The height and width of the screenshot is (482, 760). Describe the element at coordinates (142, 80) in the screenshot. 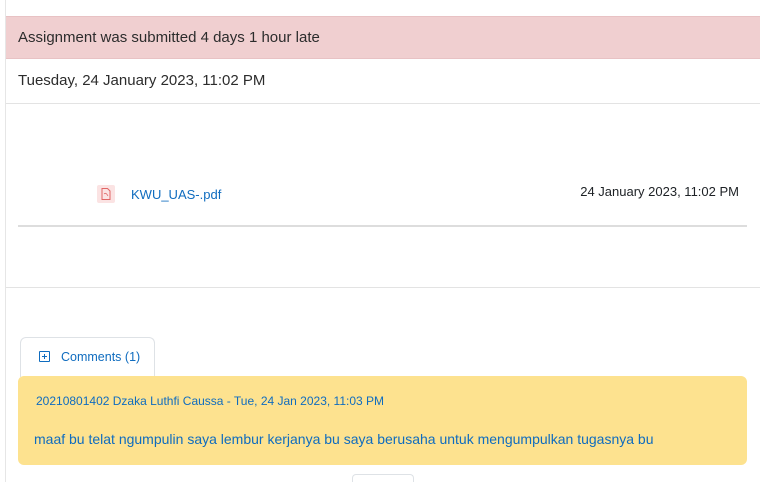

I see `last-modified-date: Tuesday, 24 January 2023, 11:02 PM` at that location.